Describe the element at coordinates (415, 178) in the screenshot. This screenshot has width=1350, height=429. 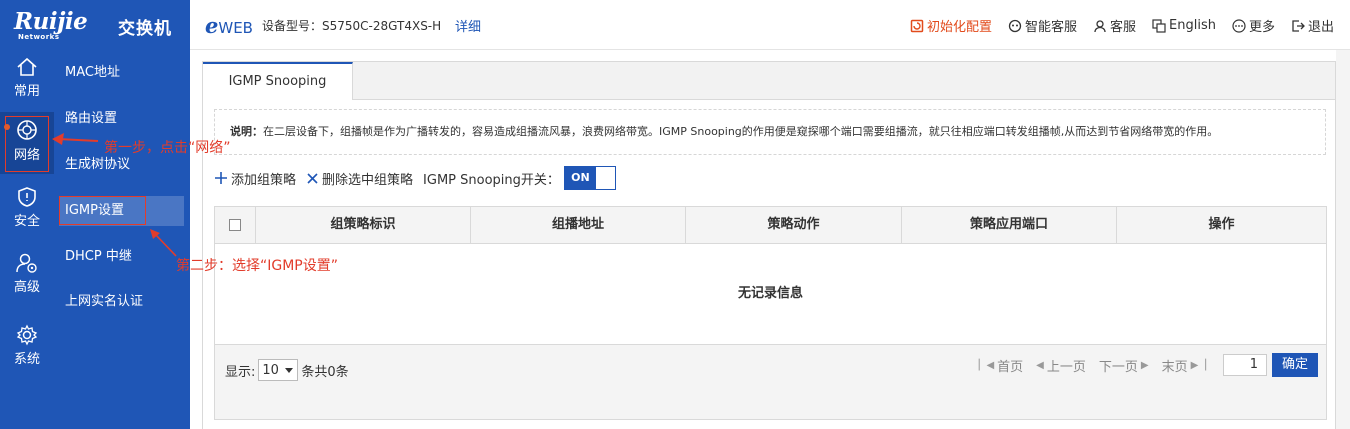
I see `toolbar: 添加组策略 删除选中组策略 IGMP Snooping开关： ON` at that location.